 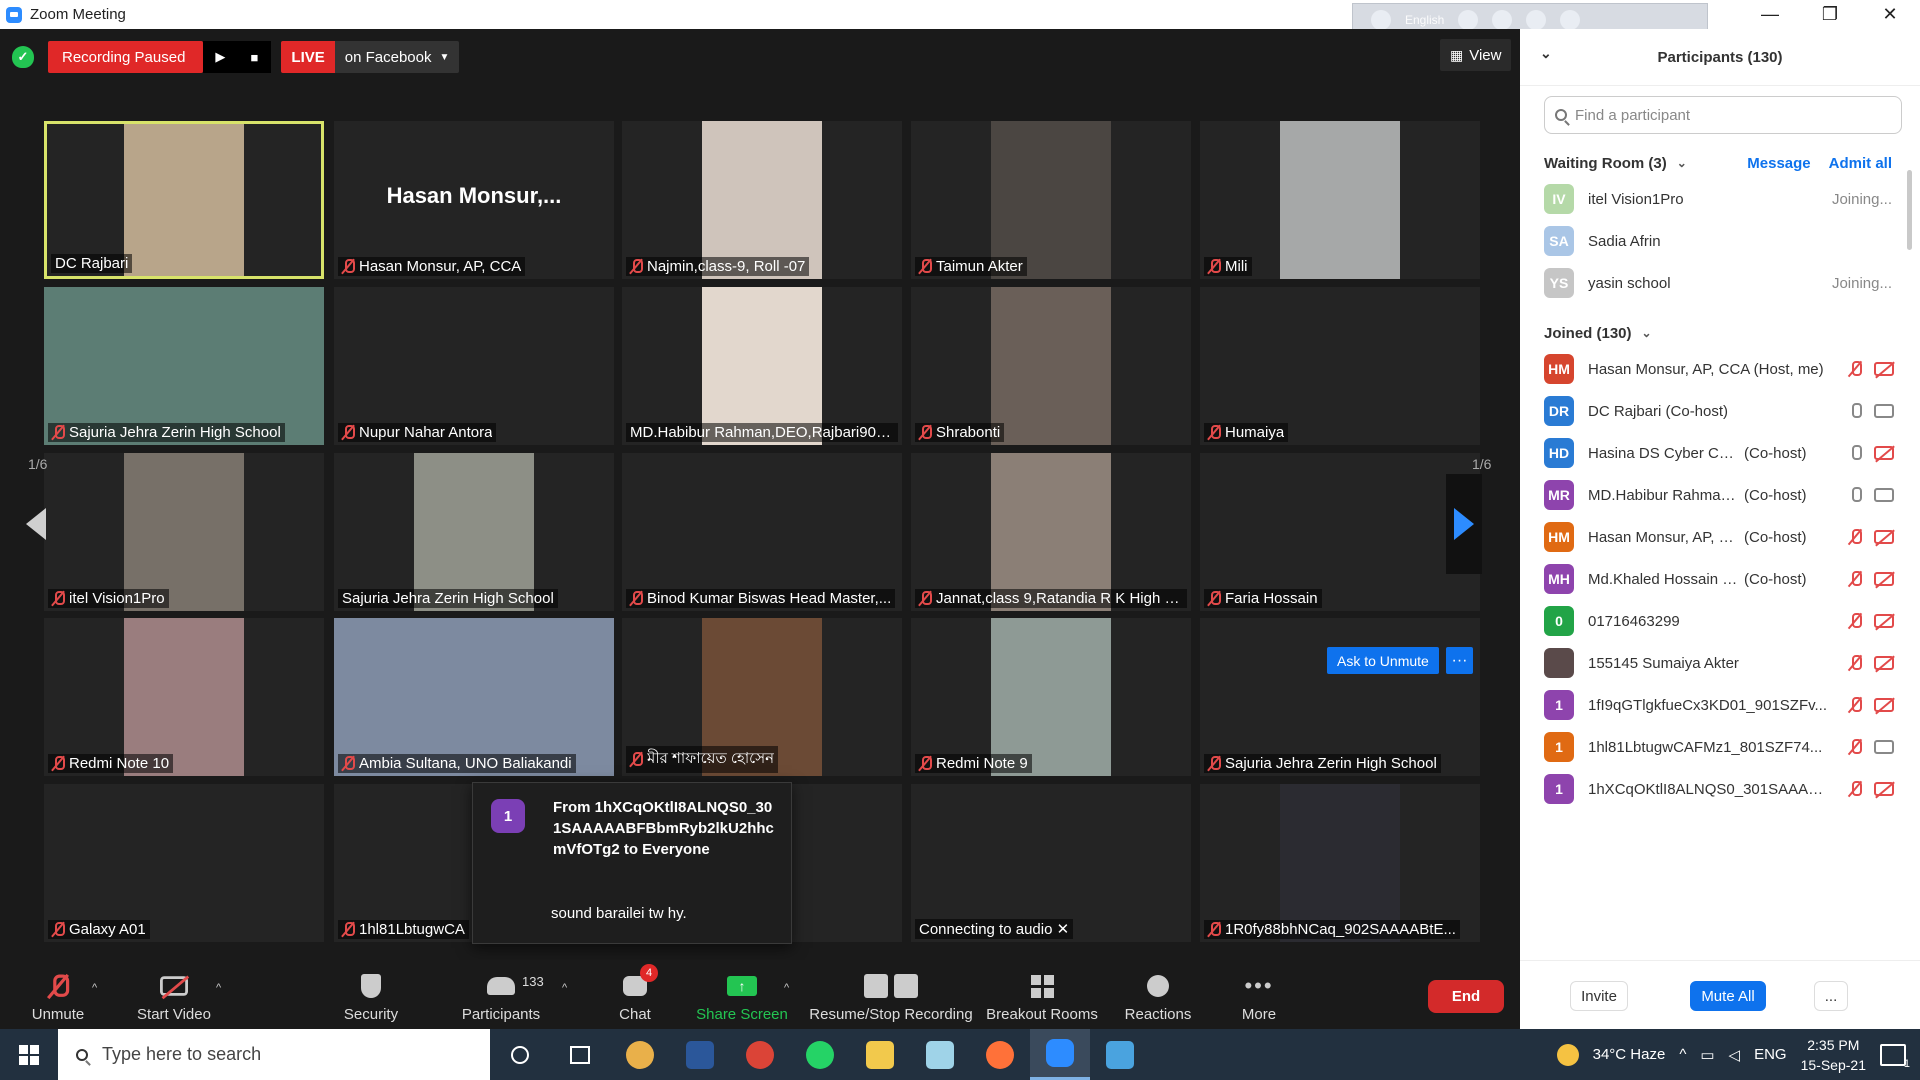 What do you see at coordinates (501, 994) in the screenshot?
I see `participants-button: Participants` at bounding box center [501, 994].